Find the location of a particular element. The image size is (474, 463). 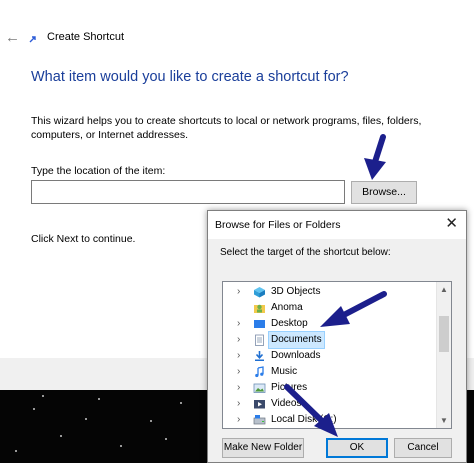

tree-item-label: Music is located at coordinates (284, 371).